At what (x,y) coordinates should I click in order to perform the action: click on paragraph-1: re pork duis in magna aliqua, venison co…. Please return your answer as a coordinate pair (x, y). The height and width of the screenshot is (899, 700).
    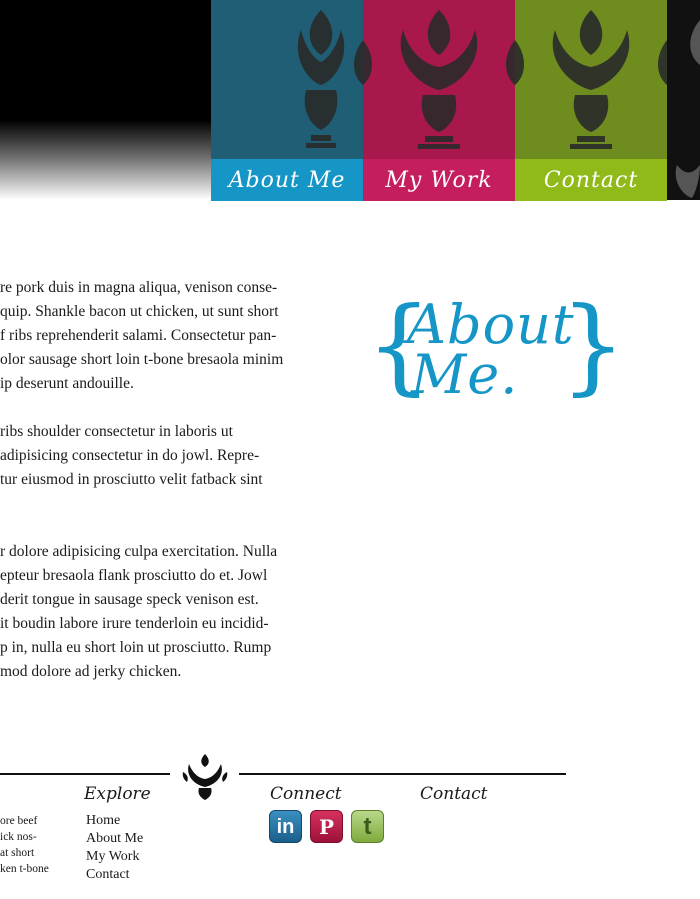
    Looking at the image, I should click on (165, 336).